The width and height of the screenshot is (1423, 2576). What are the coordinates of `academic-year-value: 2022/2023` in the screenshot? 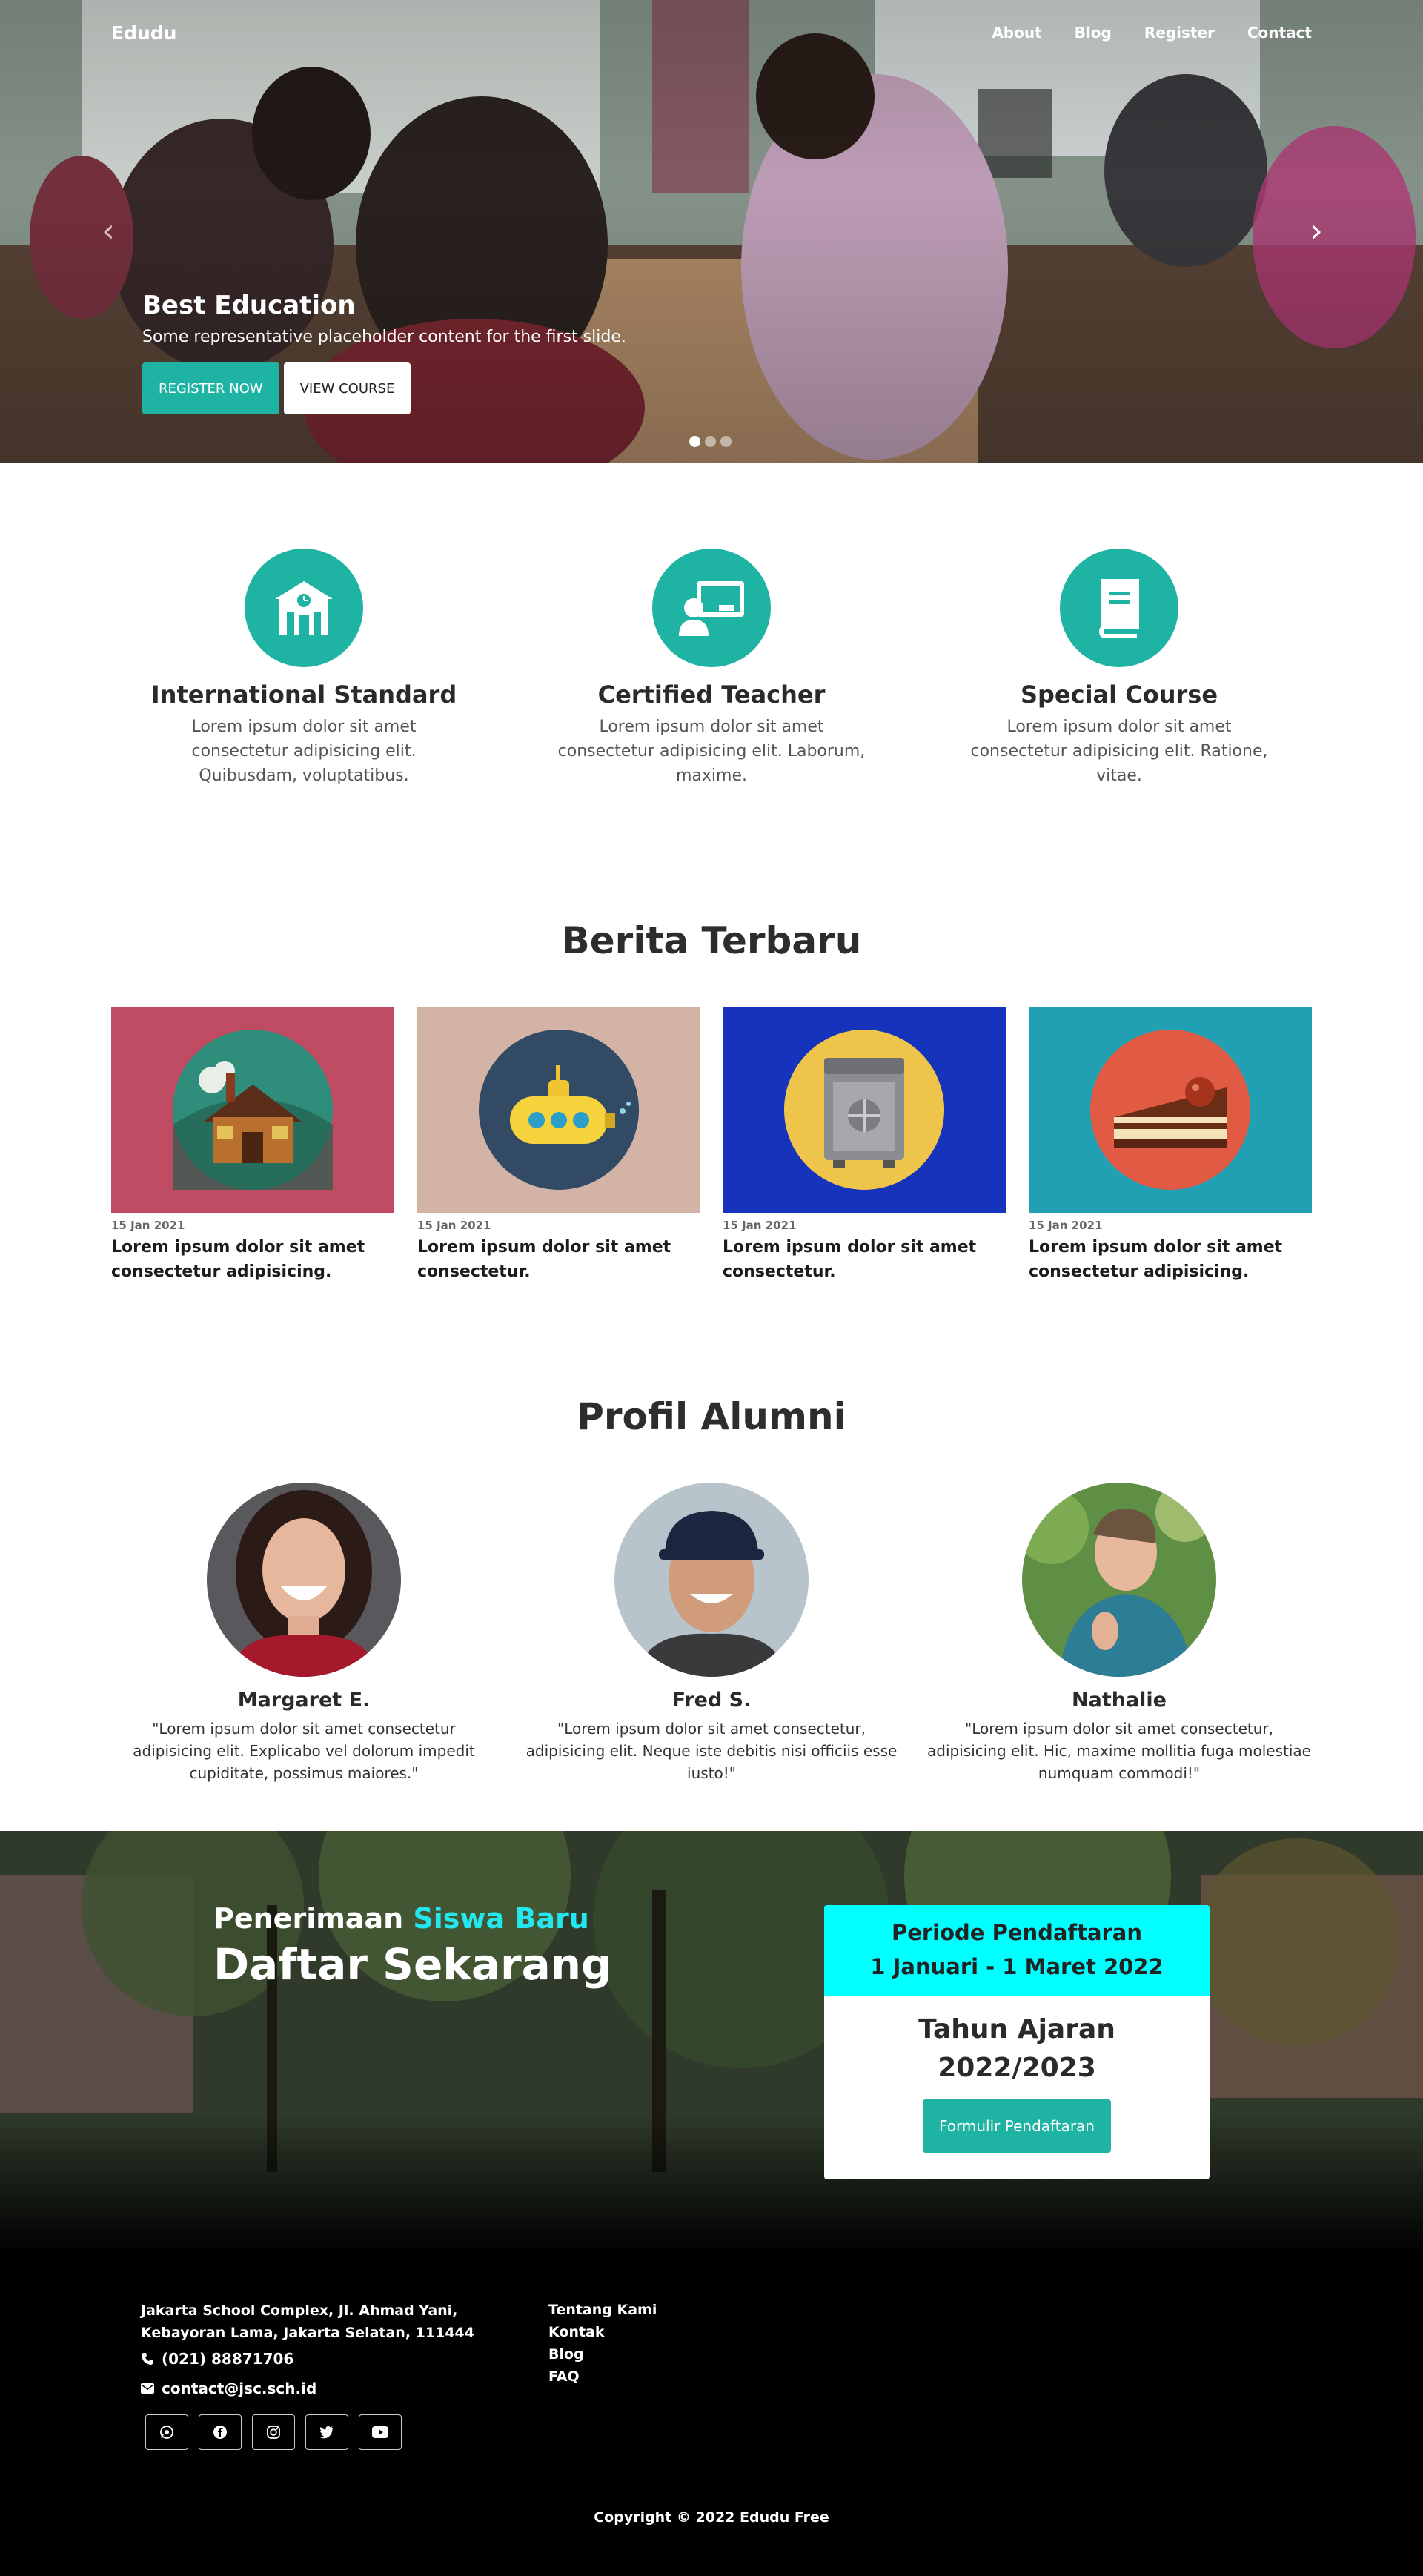 It's located at (1017, 2068).